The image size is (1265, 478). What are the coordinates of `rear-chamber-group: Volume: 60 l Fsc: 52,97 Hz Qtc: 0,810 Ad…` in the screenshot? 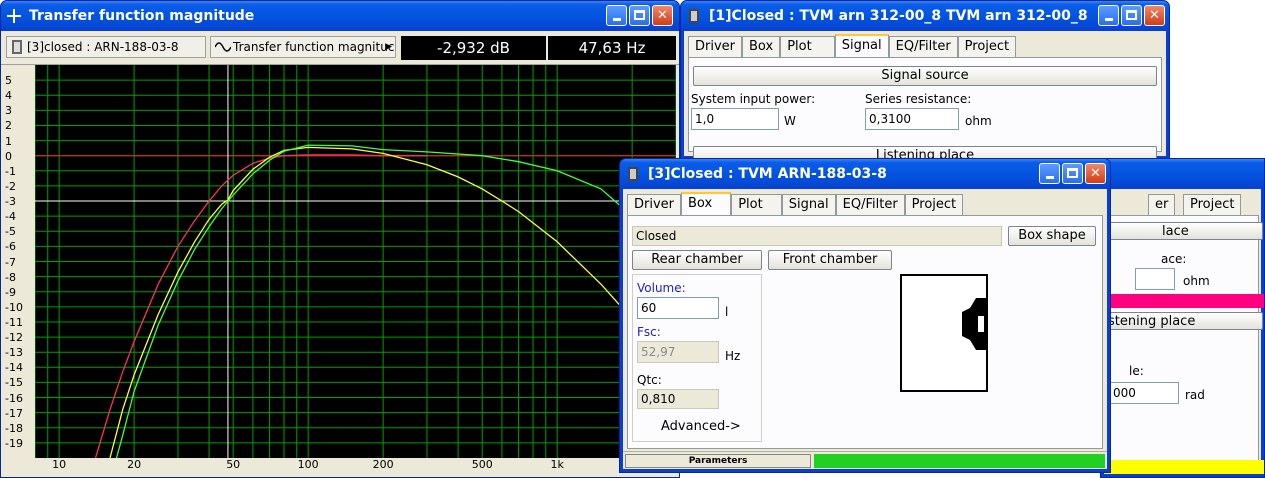 It's located at (697, 358).